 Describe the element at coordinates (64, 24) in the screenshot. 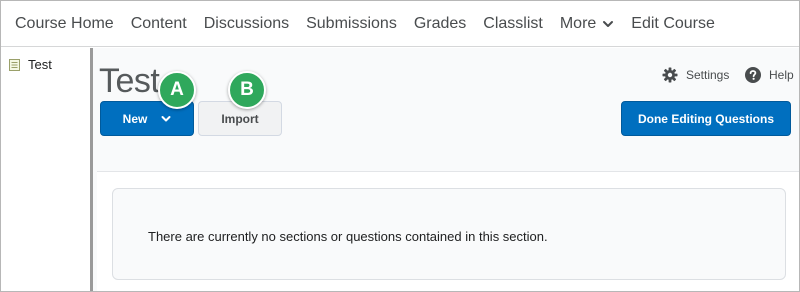

I see `nav-course-home: Course Home` at that location.